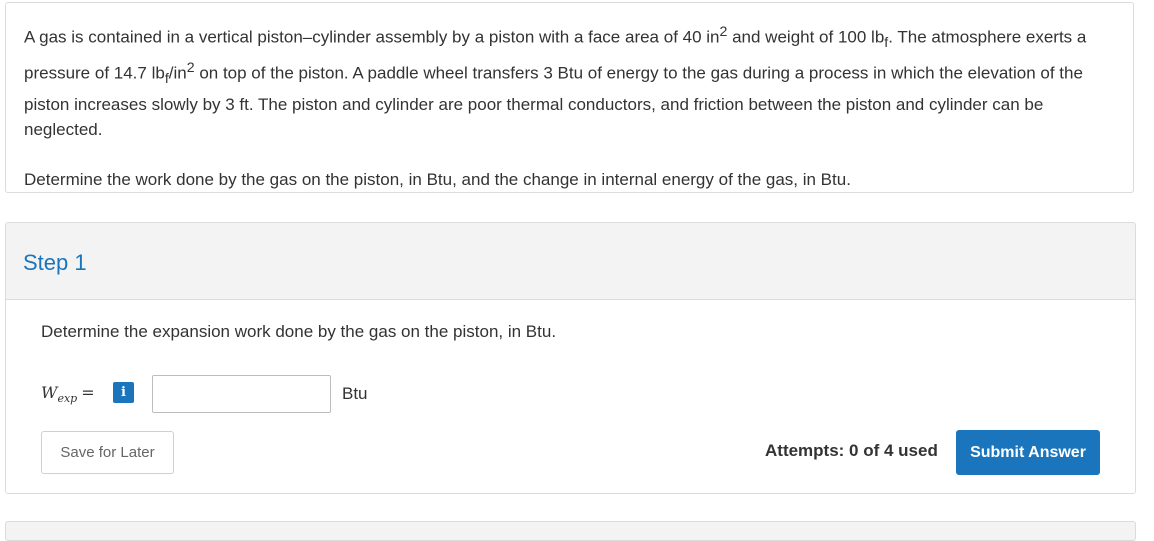 The width and height of the screenshot is (1154, 541). I want to click on submit-answer-button: Submit Answer, so click(1028, 452).